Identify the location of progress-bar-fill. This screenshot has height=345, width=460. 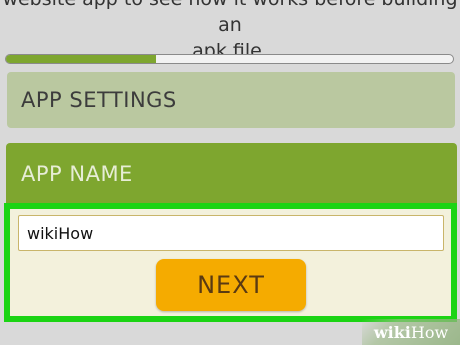
(81, 59).